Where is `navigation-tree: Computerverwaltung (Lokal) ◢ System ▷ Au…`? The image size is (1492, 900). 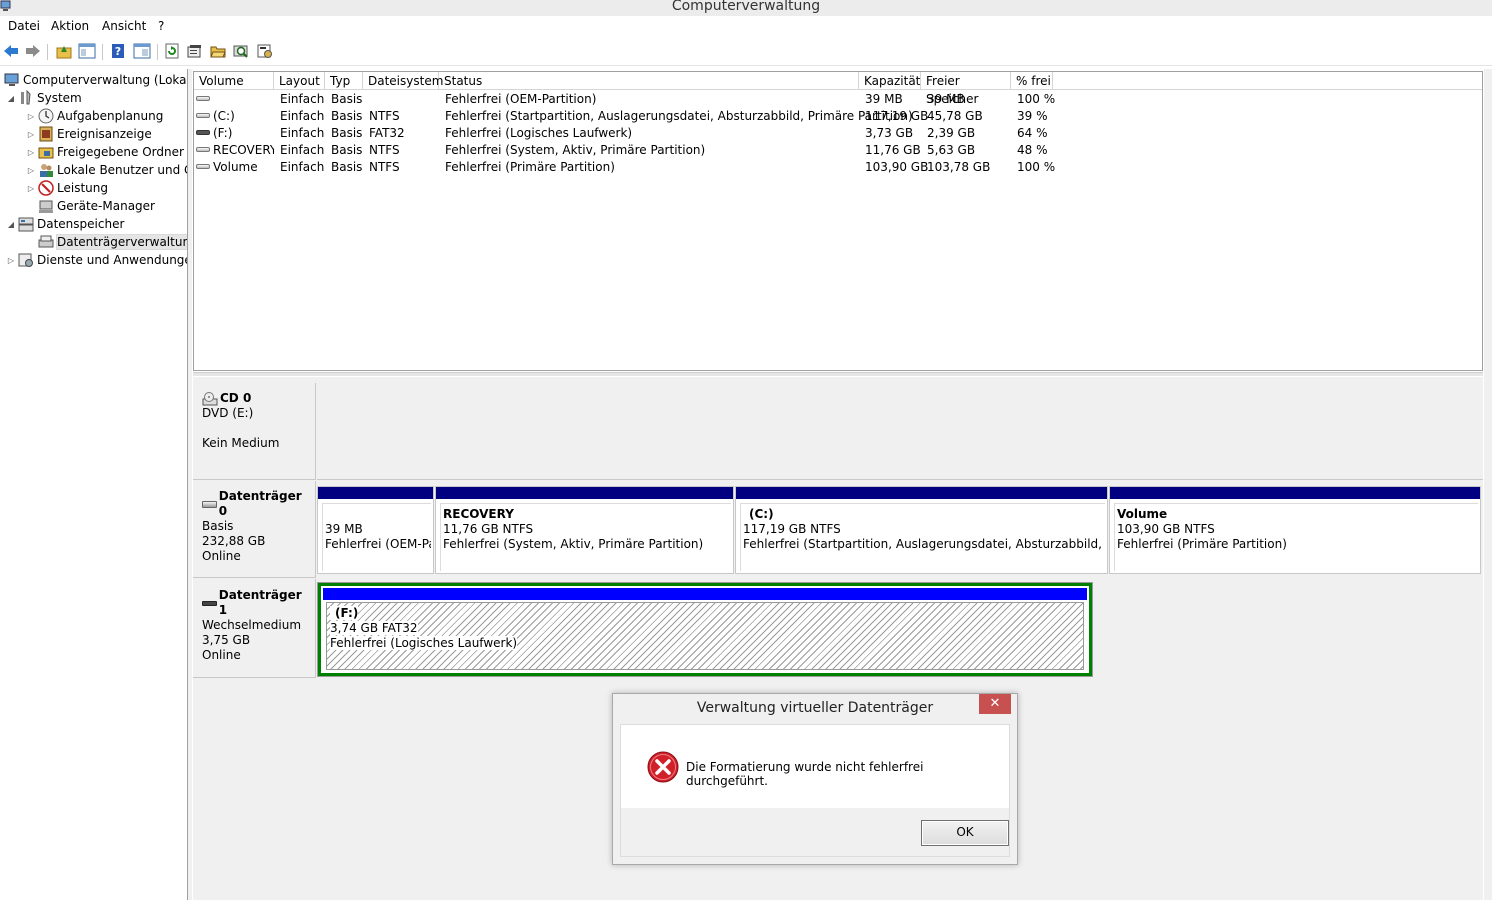
navigation-tree: Computerverwaltung (Lokal) ◢ System ▷ Au… is located at coordinates (94, 484).